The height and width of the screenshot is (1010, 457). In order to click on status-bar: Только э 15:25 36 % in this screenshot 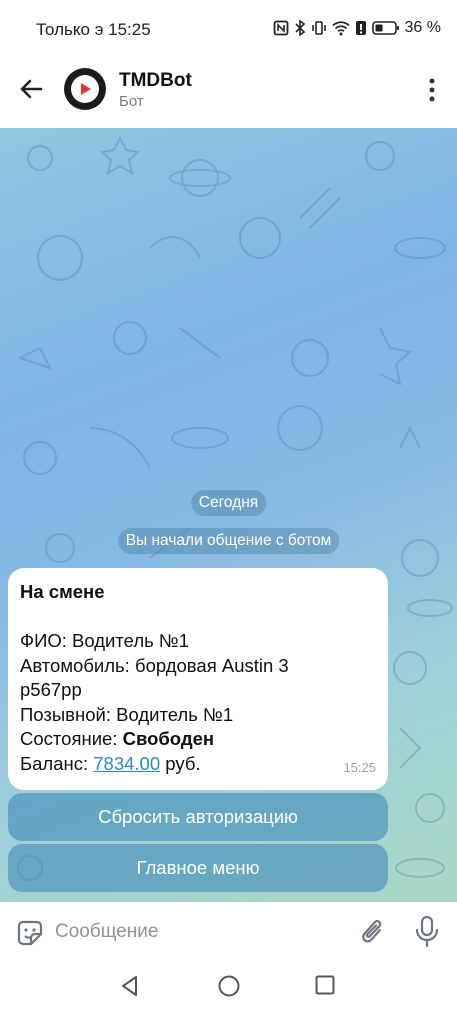, I will do `click(228, 30)`.